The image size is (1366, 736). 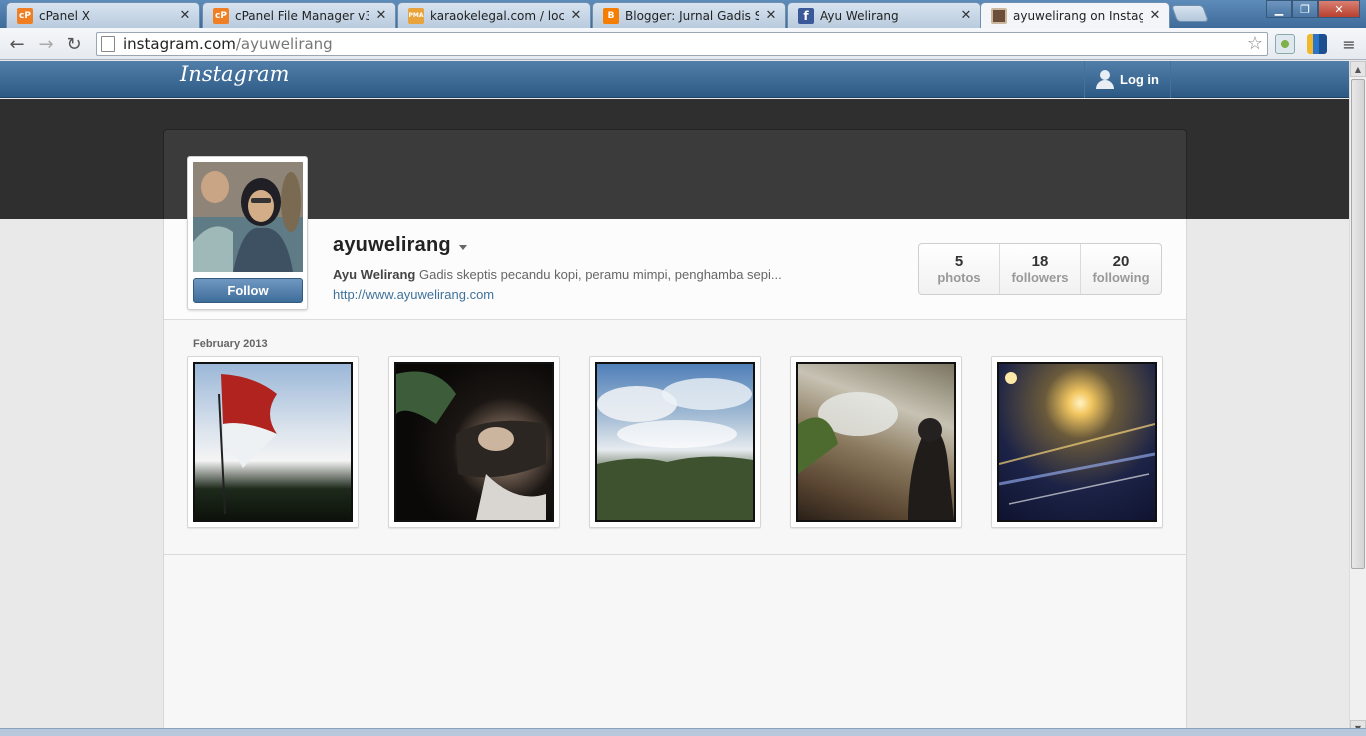 I want to click on profile-cover, so click(x=675, y=174).